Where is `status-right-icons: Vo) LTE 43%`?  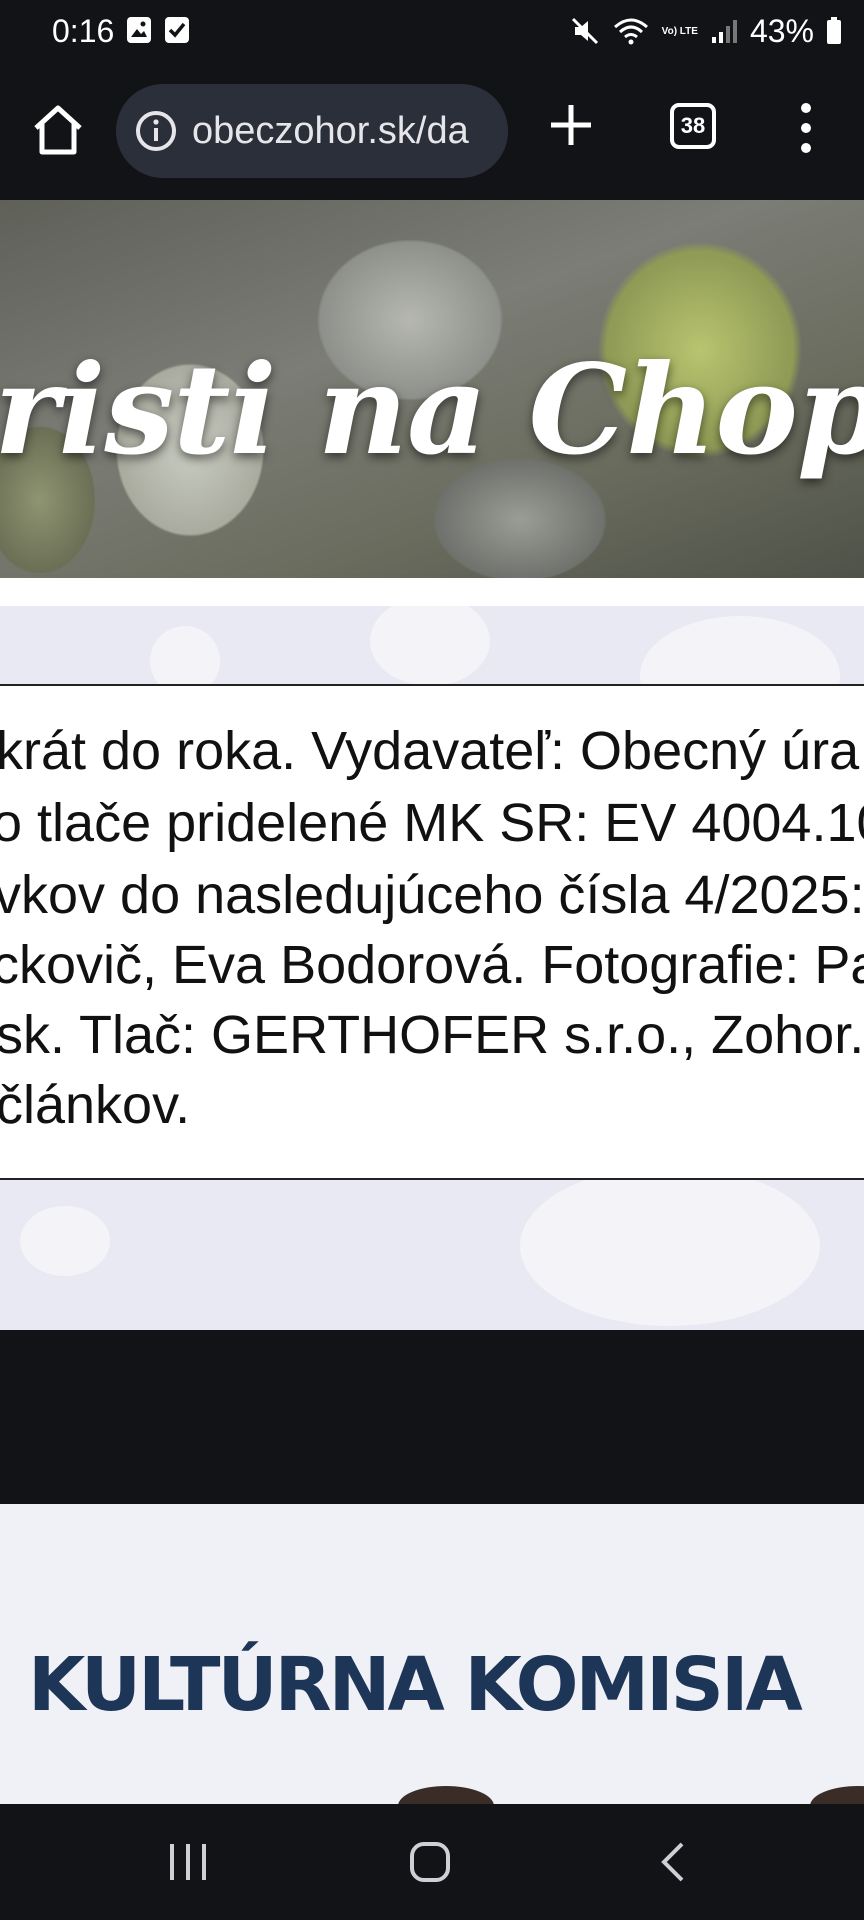
status-right-icons: Vo) LTE 43% is located at coordinates (706, 31).